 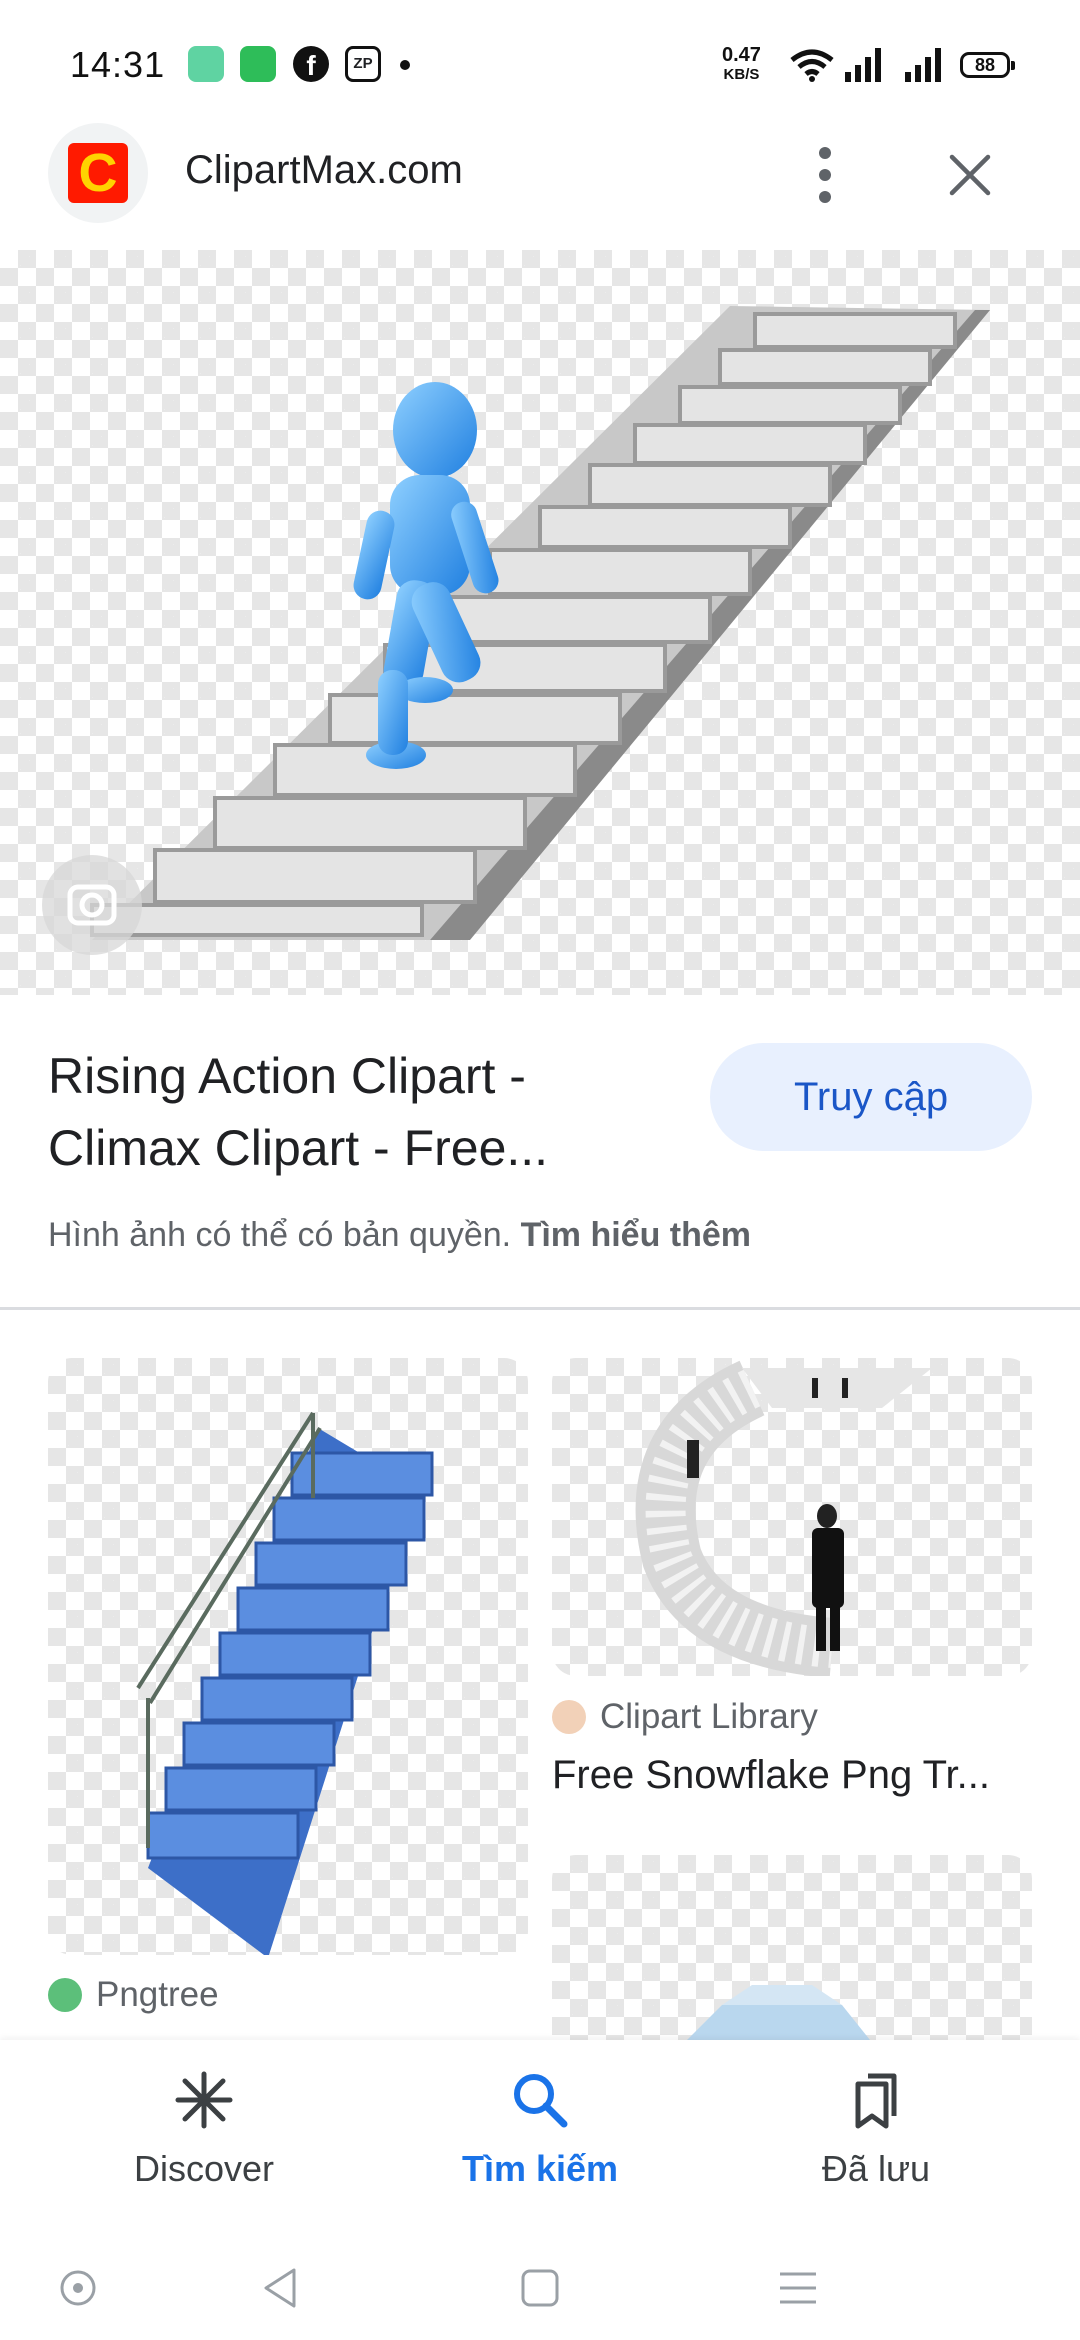 I want to click on related-source-clipart-library: Clipart Library, so click(x=685, y=1717).